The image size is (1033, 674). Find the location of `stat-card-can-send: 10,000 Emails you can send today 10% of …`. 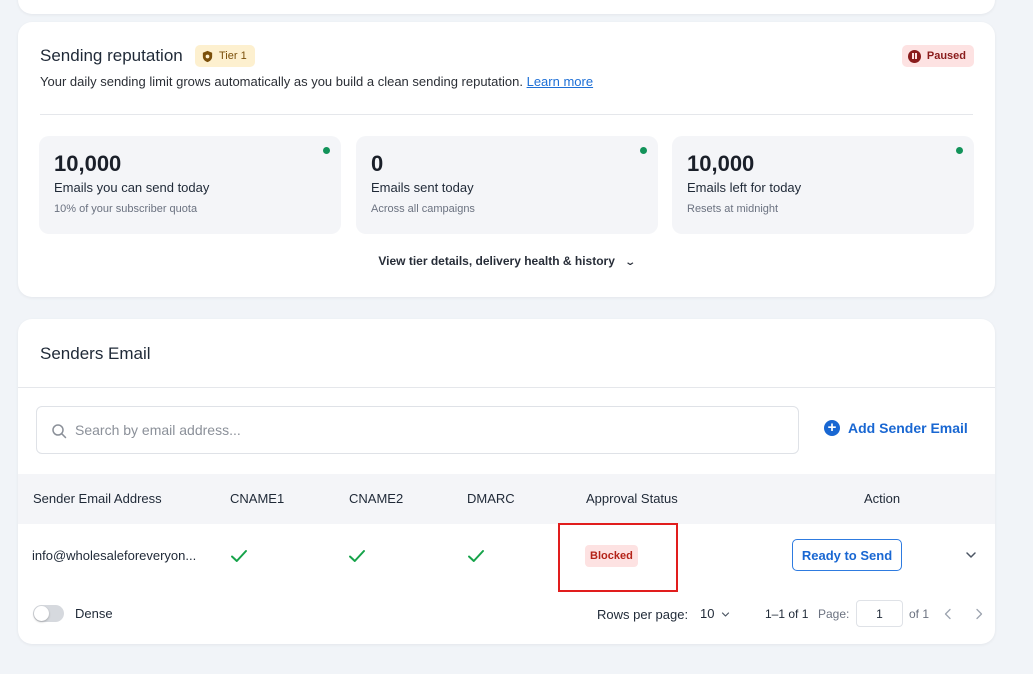

stat-card-can-send: 10,000 Emails you can send today 10% of … is located at coordinates (190, 185).